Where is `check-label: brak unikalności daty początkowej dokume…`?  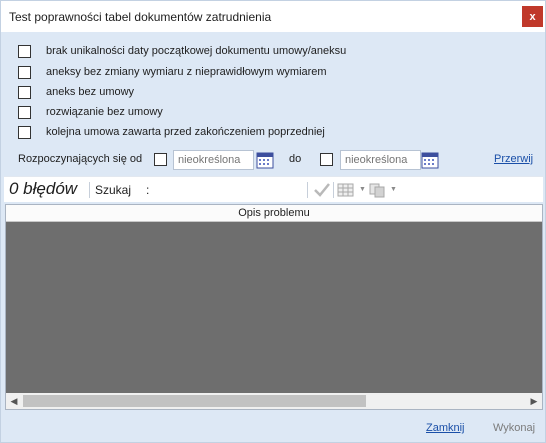
check-label: brak unikalności daty początkowej dokume… is located at coordinates (196, 51).